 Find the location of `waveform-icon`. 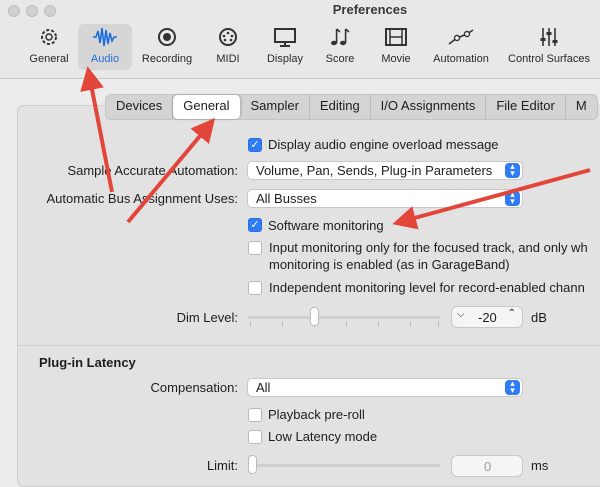

waveform-icon is located at coordinates (105, 37).